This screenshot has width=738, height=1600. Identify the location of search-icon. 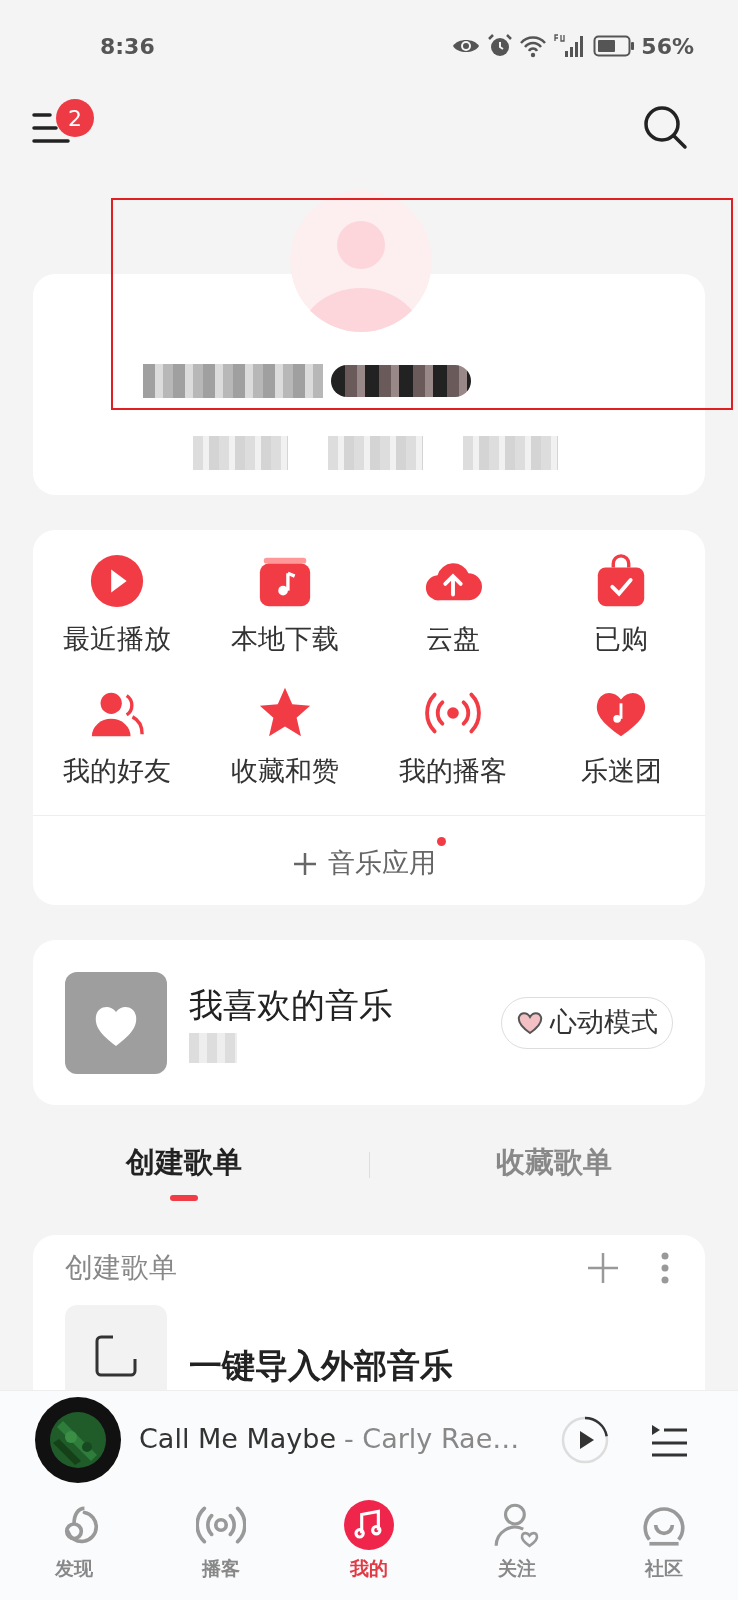
(665, 127).